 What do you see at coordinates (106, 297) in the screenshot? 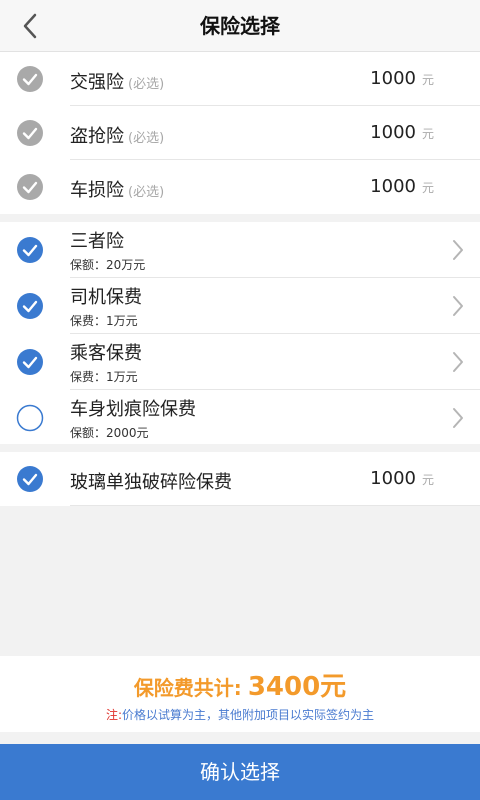
I see `insurance-name: 司机保费` at bounding box center [106, 297].